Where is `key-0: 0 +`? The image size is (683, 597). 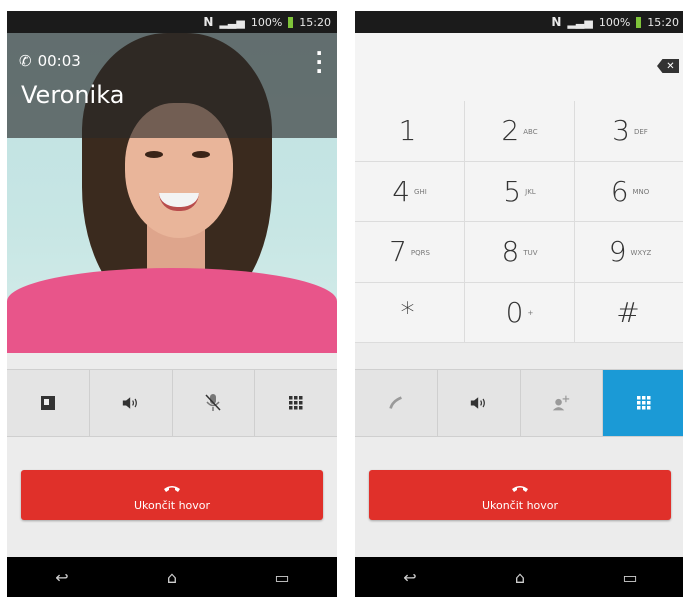 key-0: 0 + is located at coordinates (520, 312).